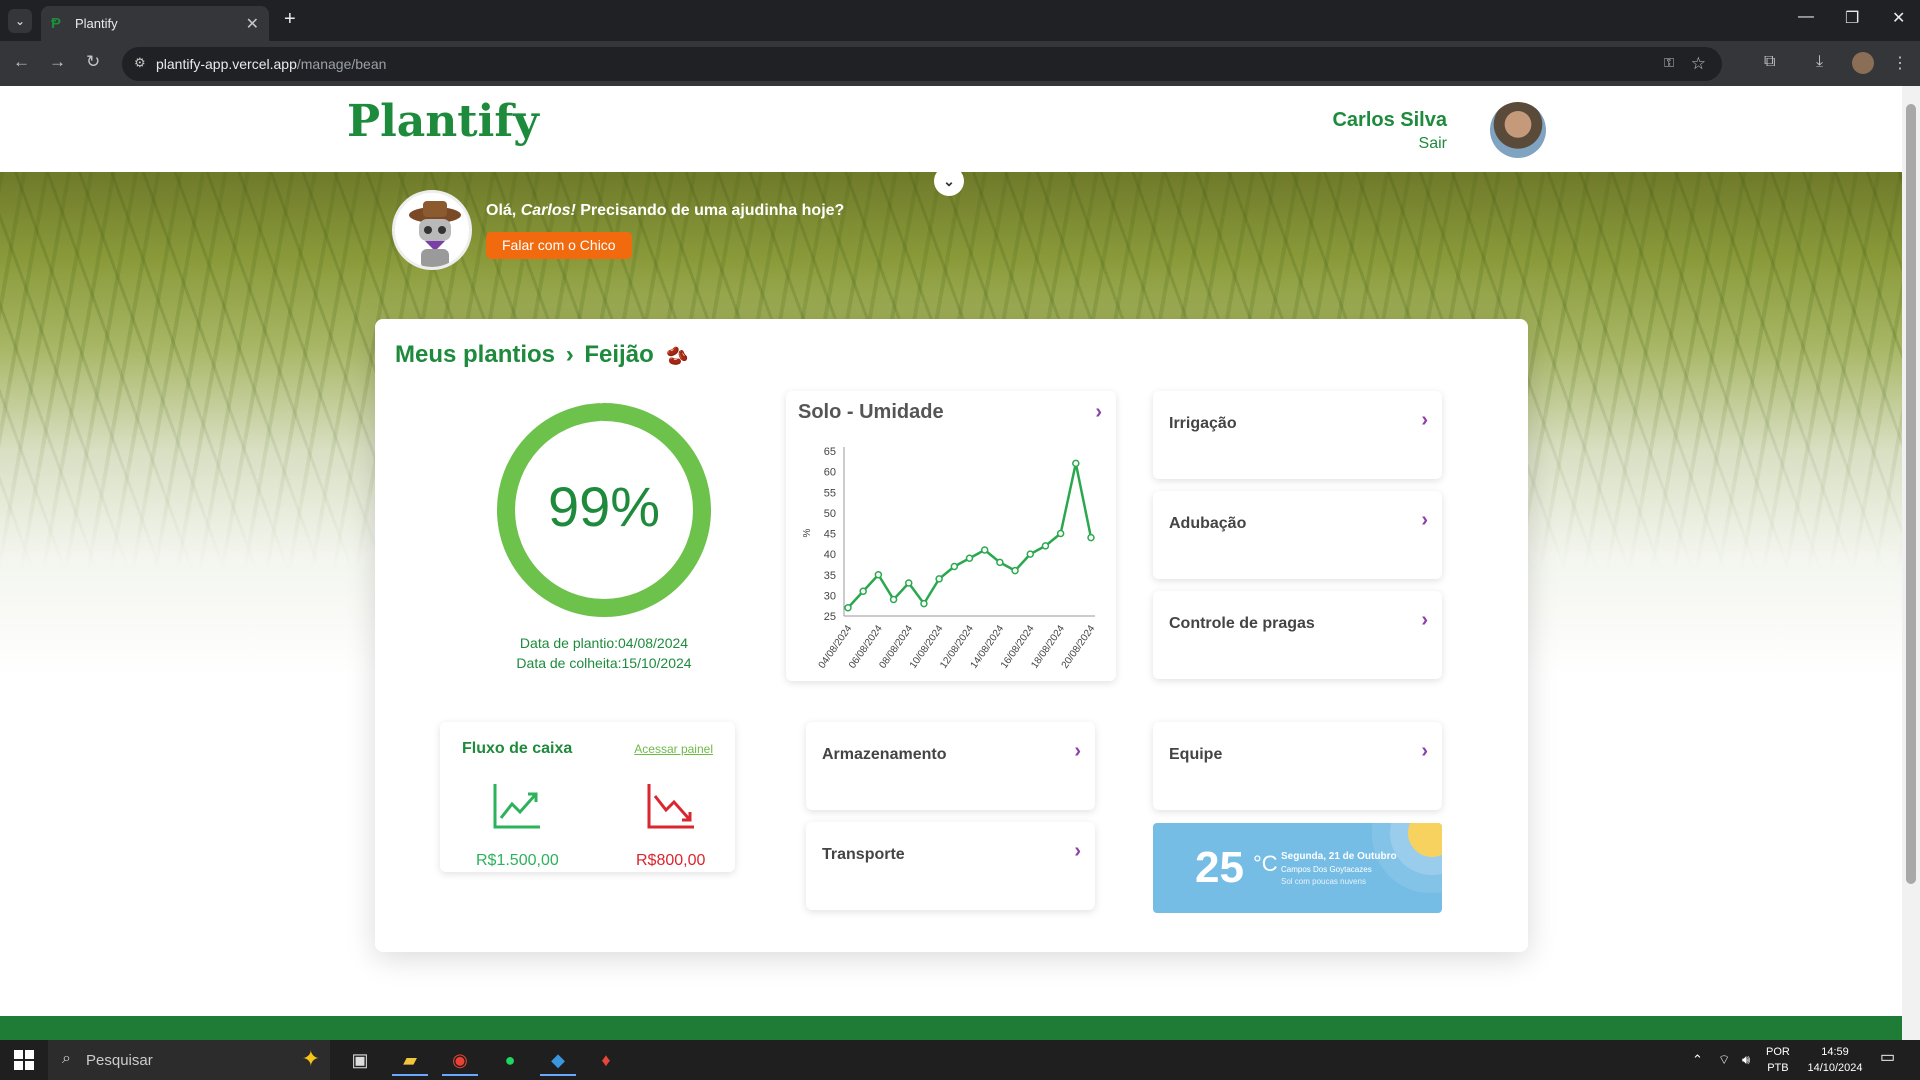  I want to click on vscode-icon: ◆, so click(558, 1061).